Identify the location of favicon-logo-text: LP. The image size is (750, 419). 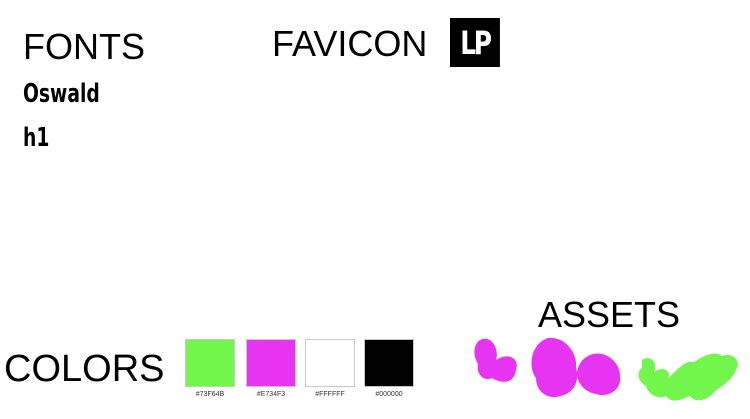
(476, 42).